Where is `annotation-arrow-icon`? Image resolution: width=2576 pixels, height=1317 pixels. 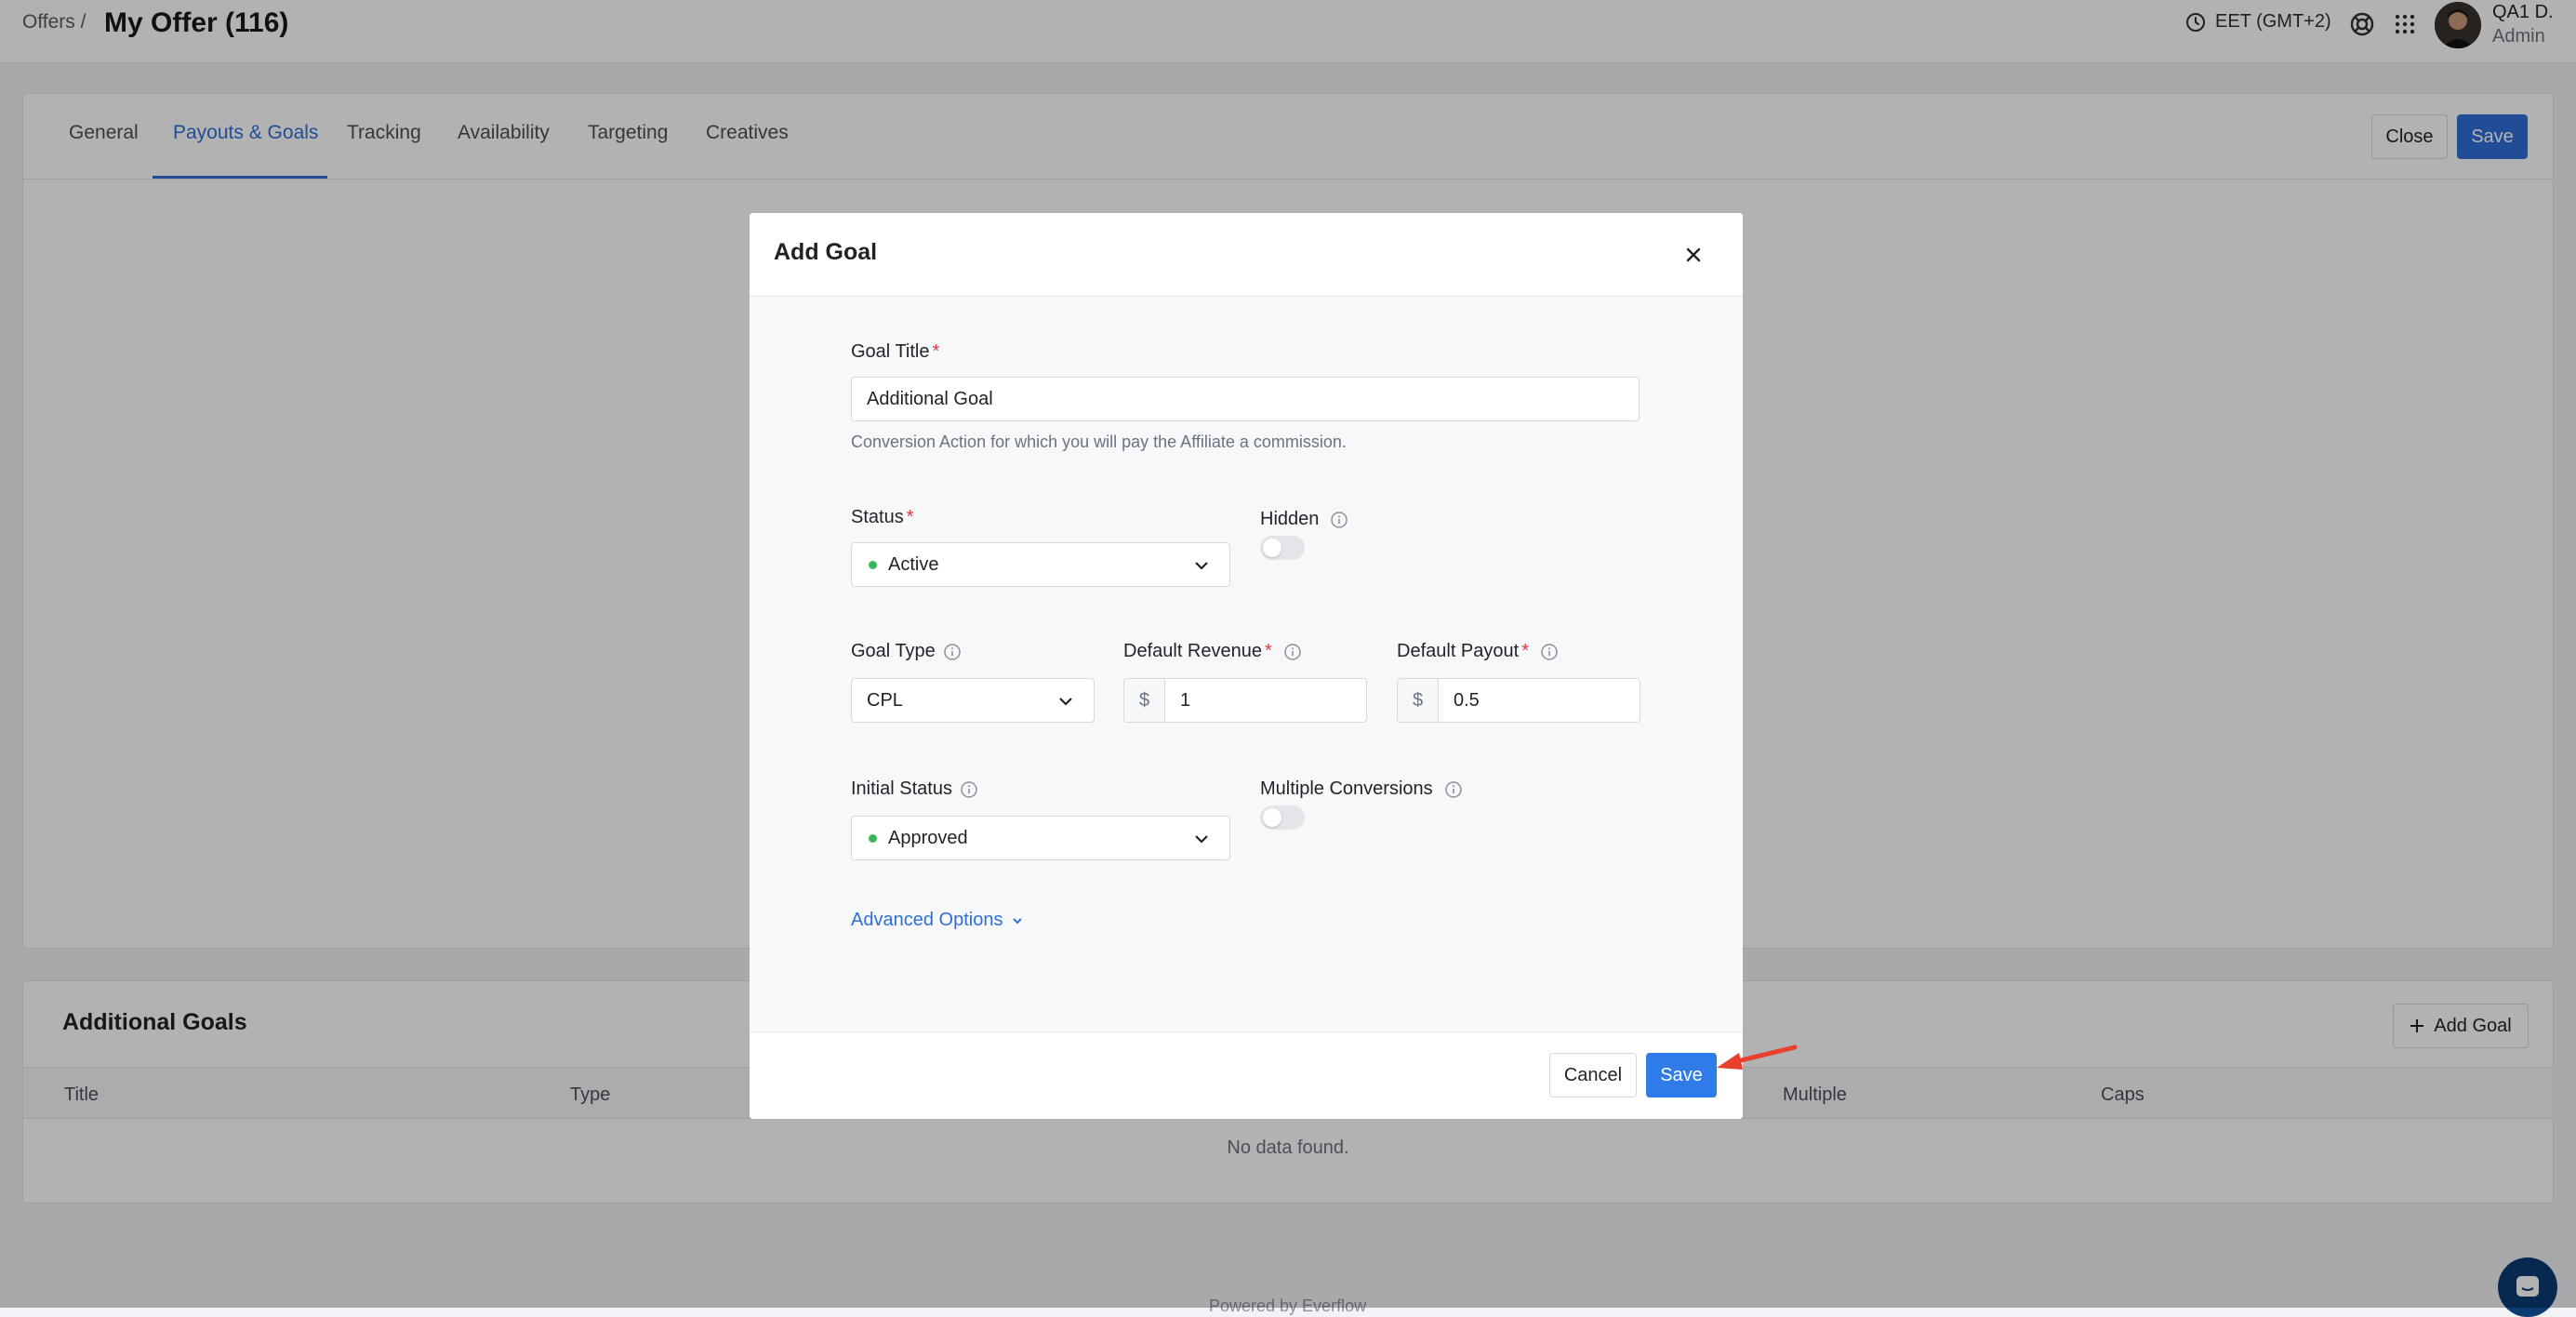 annotation-arrow-icon is located at coordinates (1757, 1057).